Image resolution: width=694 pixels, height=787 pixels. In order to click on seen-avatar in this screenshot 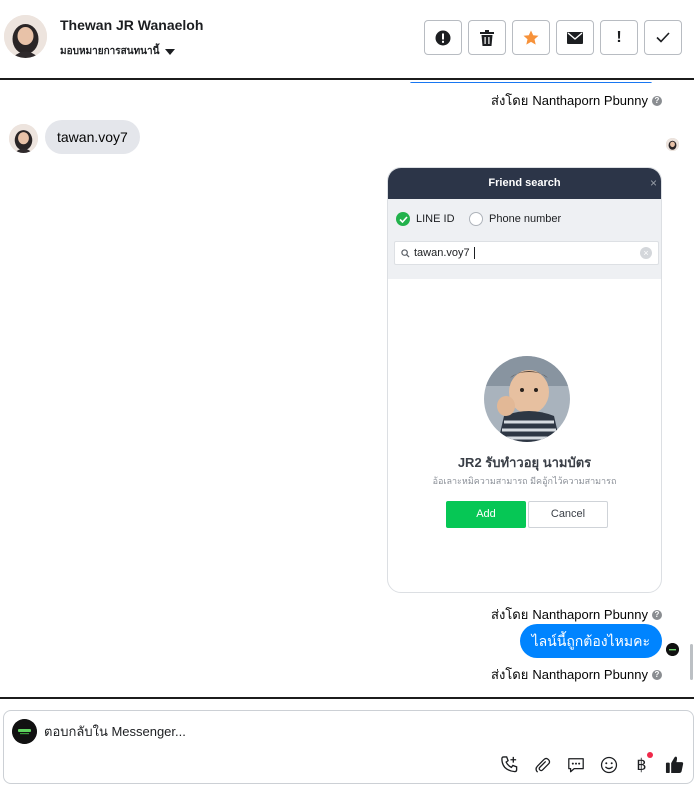, I will do `click(672, 144)`.